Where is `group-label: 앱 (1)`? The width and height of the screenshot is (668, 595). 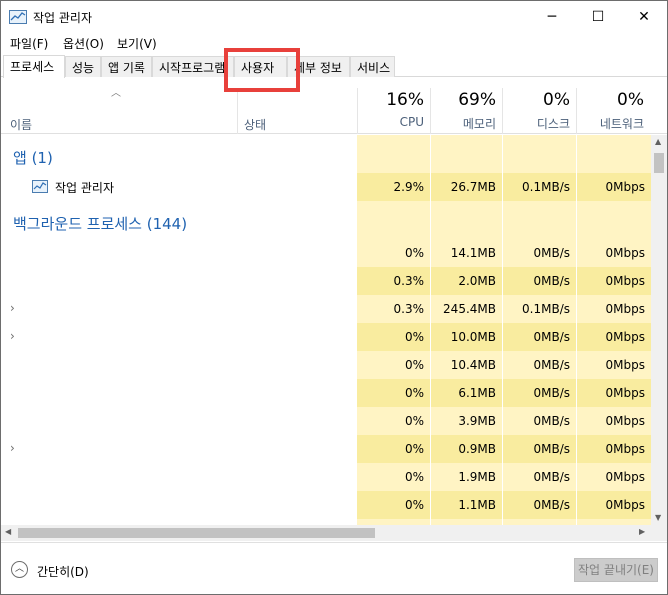
group-label: 앱 (1) is located at coordinates (33, 158).